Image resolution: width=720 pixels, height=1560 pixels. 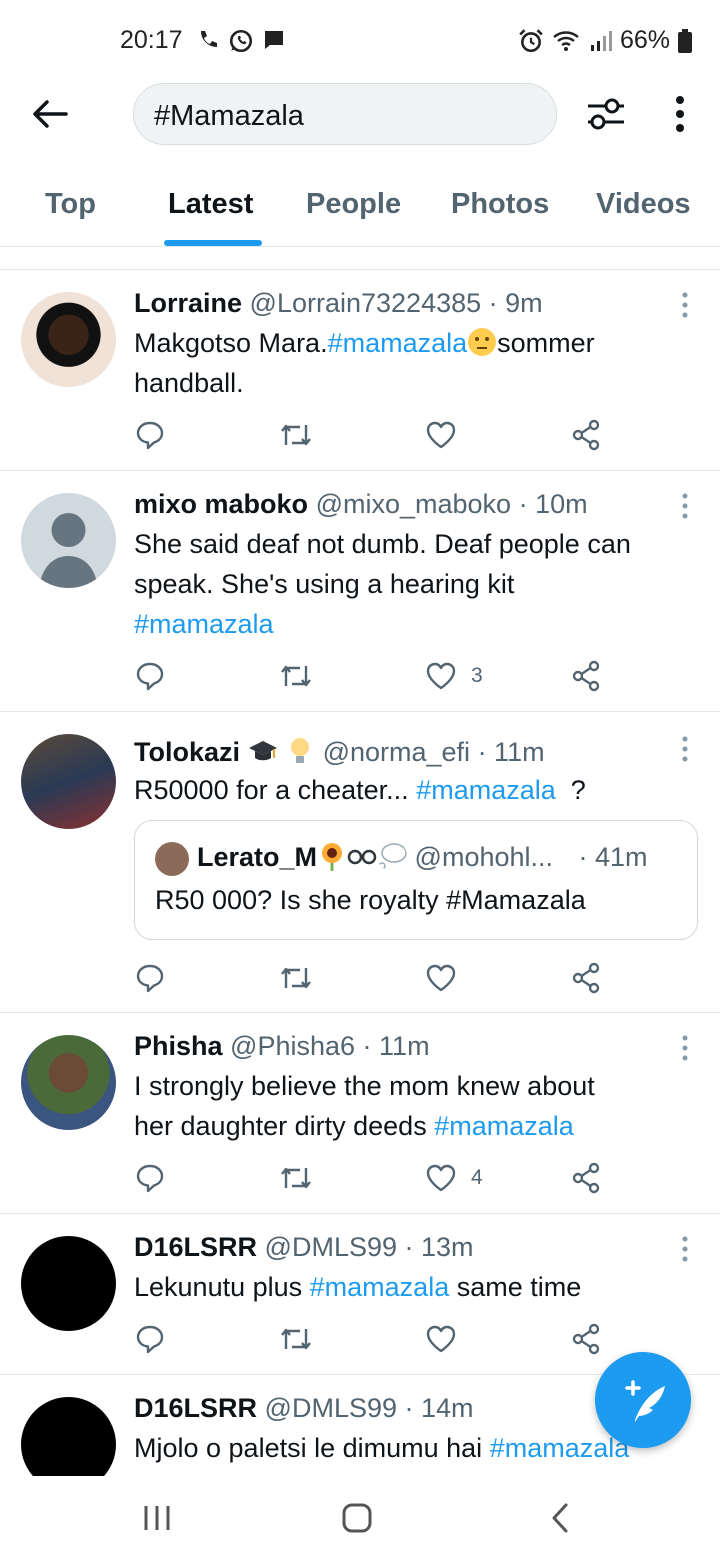 I want to click on tweet-text-part: handball., so click(x=189, y=383).